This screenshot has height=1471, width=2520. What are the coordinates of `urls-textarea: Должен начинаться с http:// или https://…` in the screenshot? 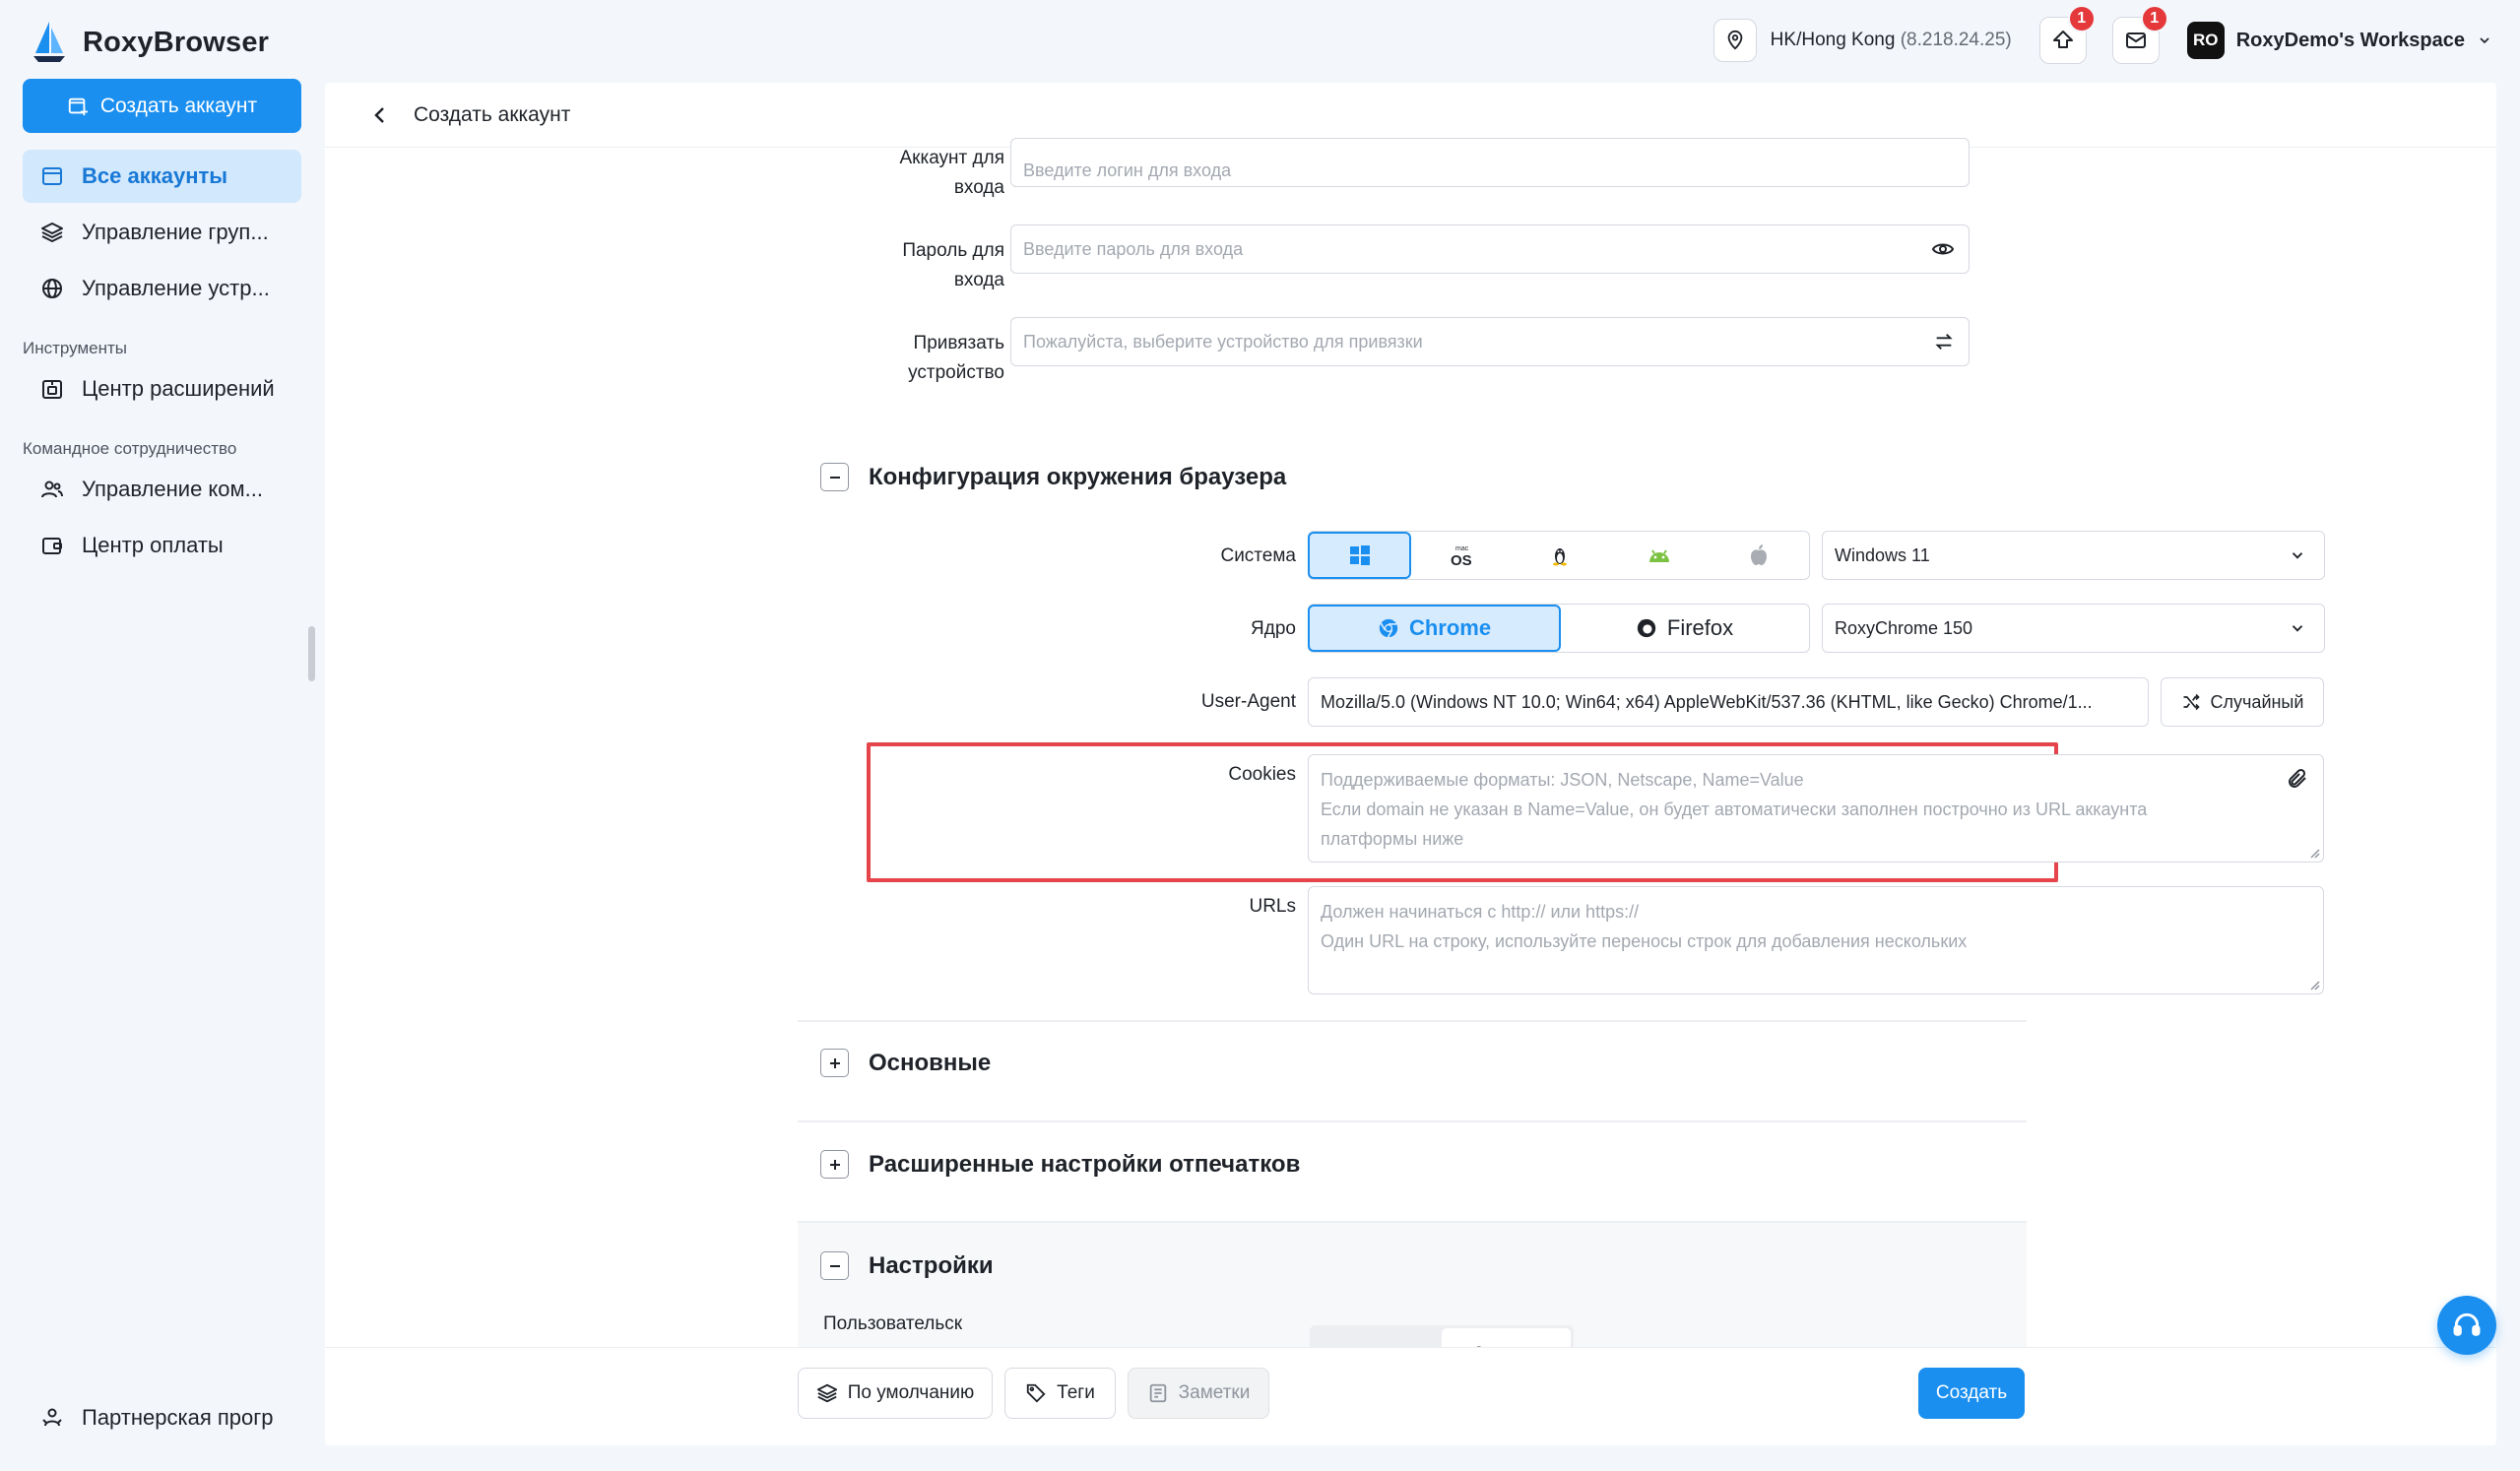 It's located at (1816, 940).